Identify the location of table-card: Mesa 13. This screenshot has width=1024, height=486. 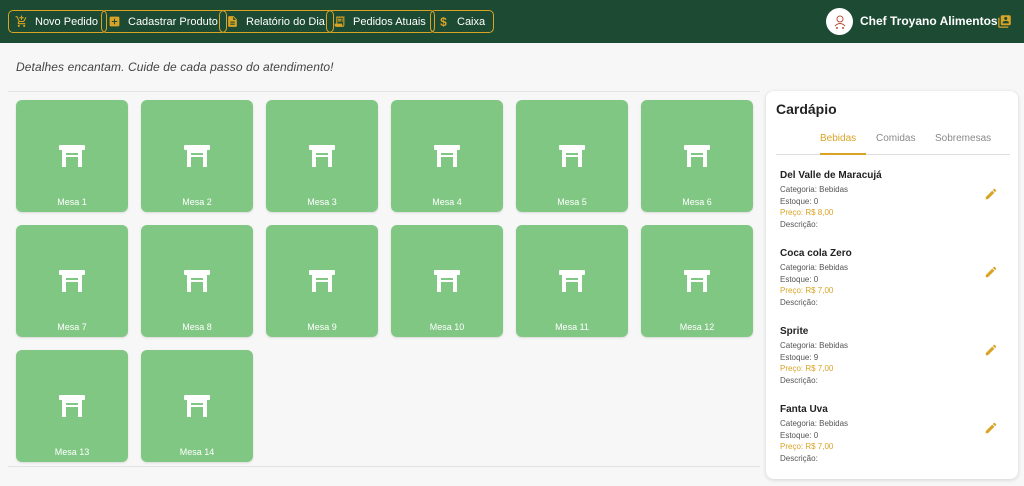
(72, 406).